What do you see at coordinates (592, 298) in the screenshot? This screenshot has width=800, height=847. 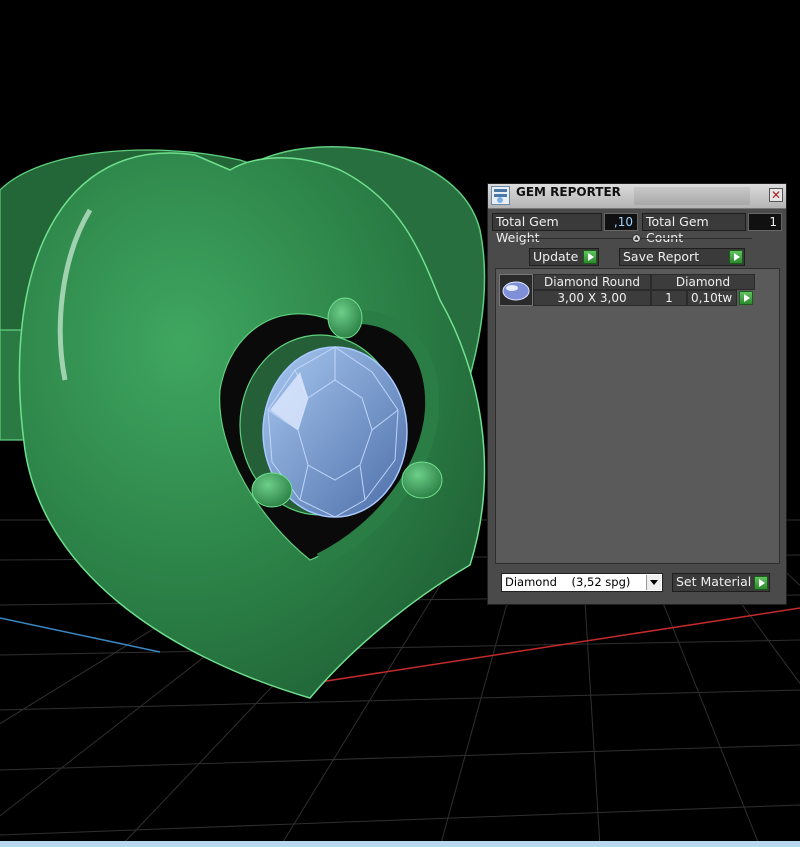 I see `gem-size-cell: 3,00 X 3,00` at bounding box center [592, 298].